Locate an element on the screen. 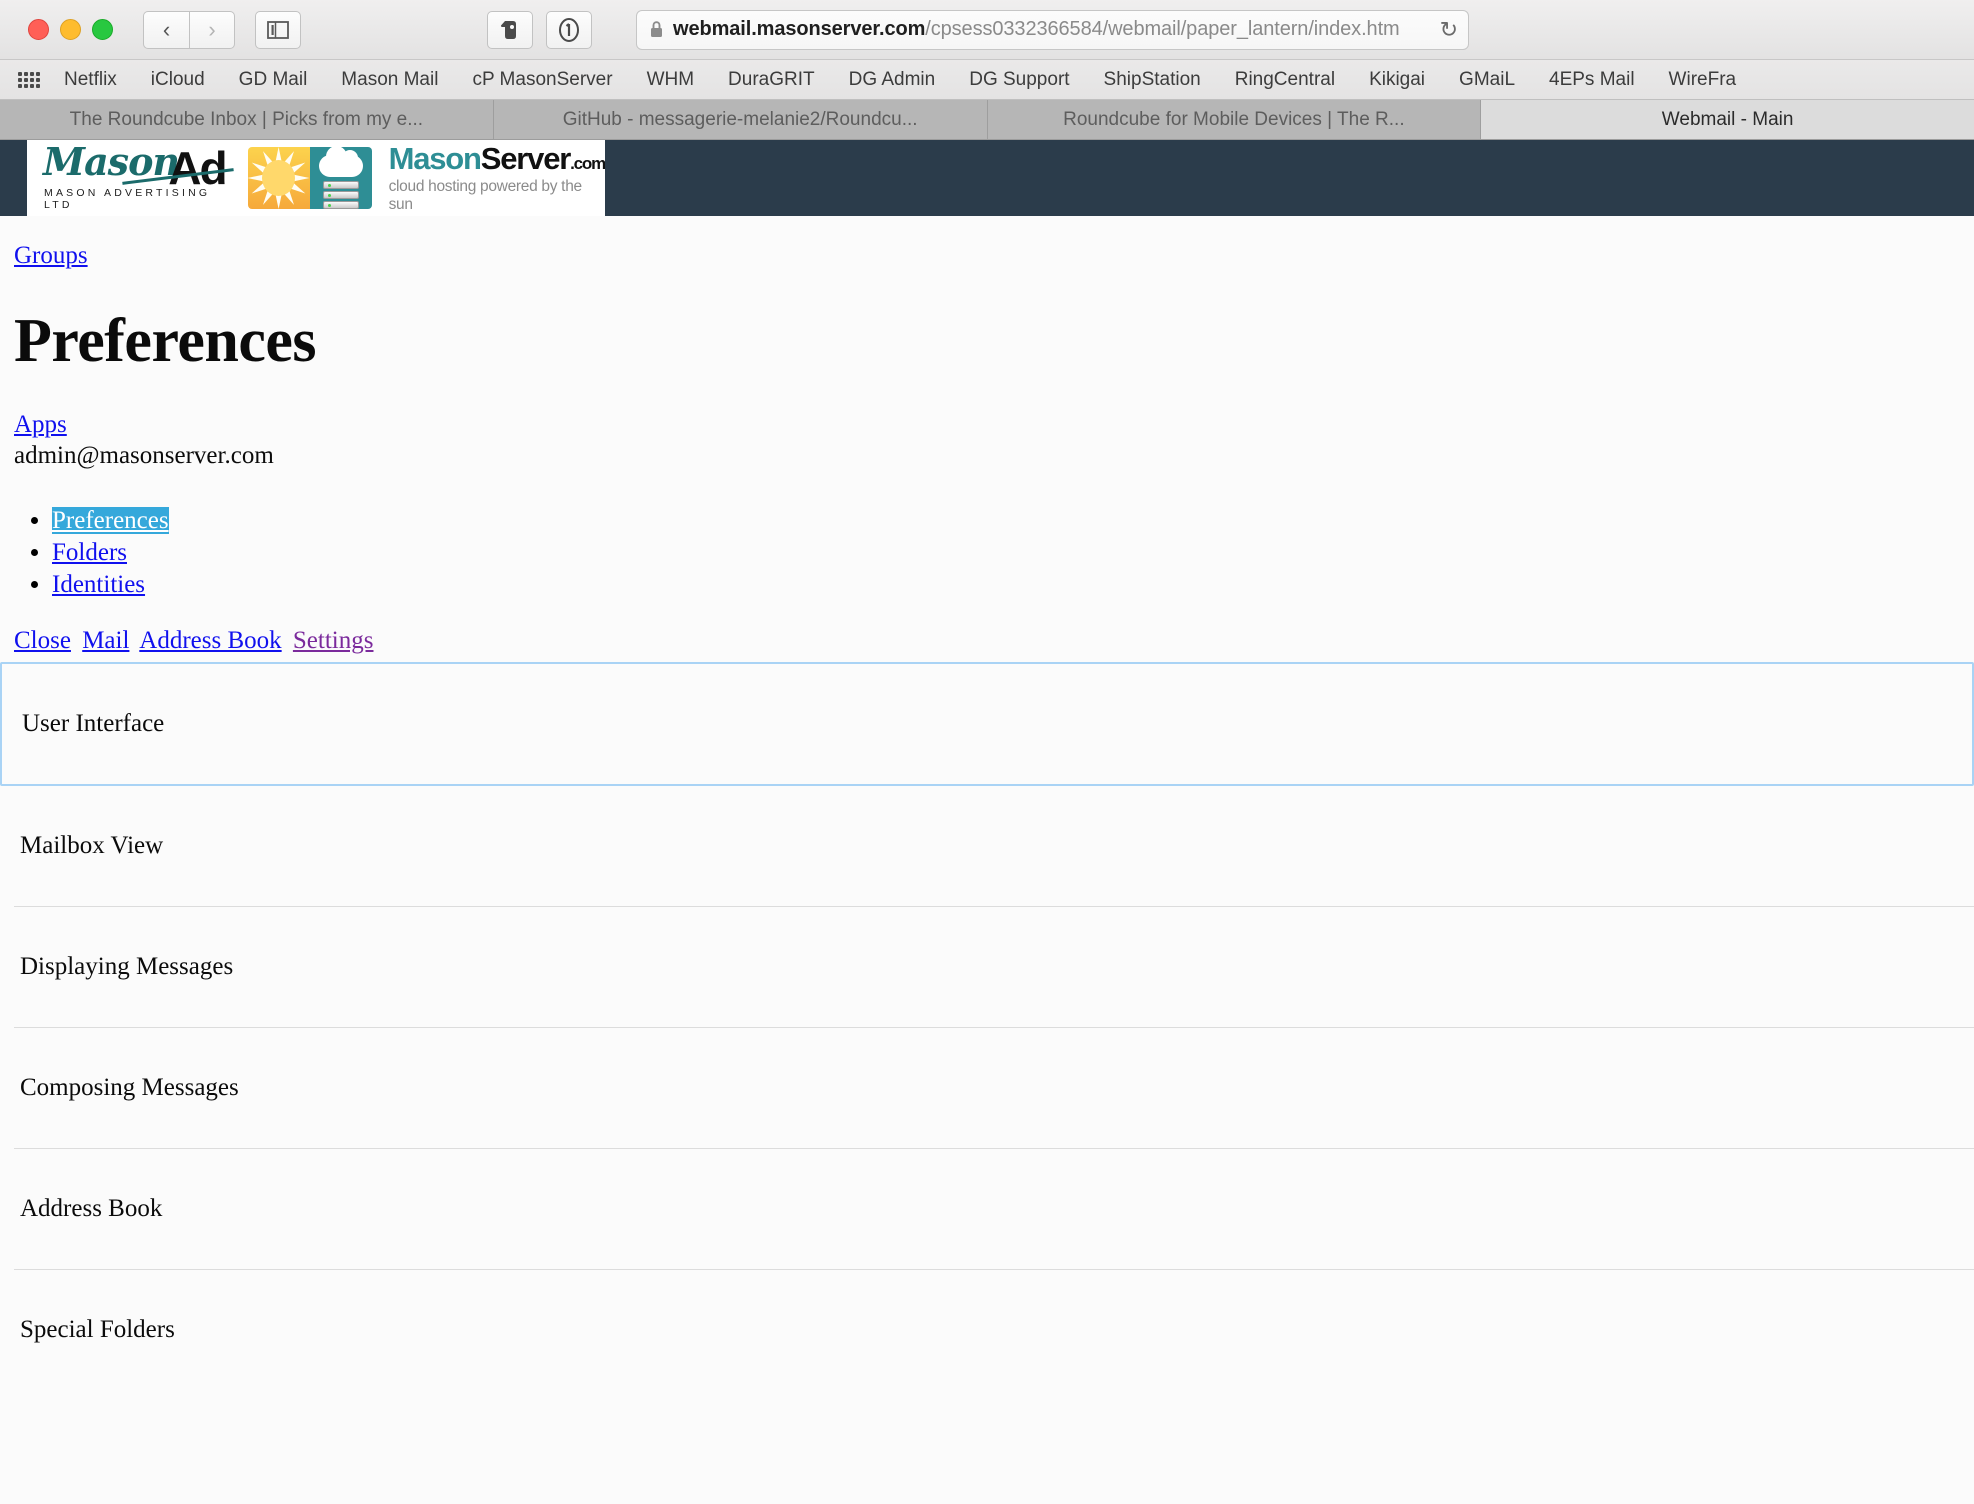 Image resolution: width=1974 pixels, height=1504 pixels. brand-mason: Mason is located at coordinates (435, 158).